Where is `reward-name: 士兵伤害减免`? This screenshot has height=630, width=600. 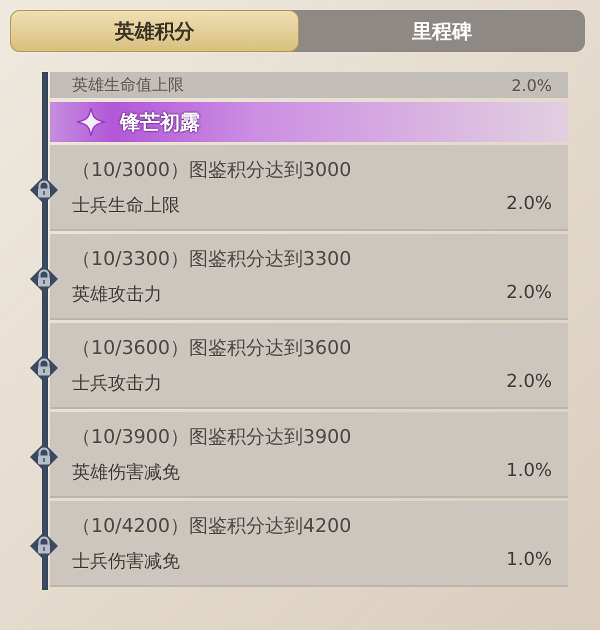 reward-name: 士兵伤害减免 is located at coordinates (126, 561).